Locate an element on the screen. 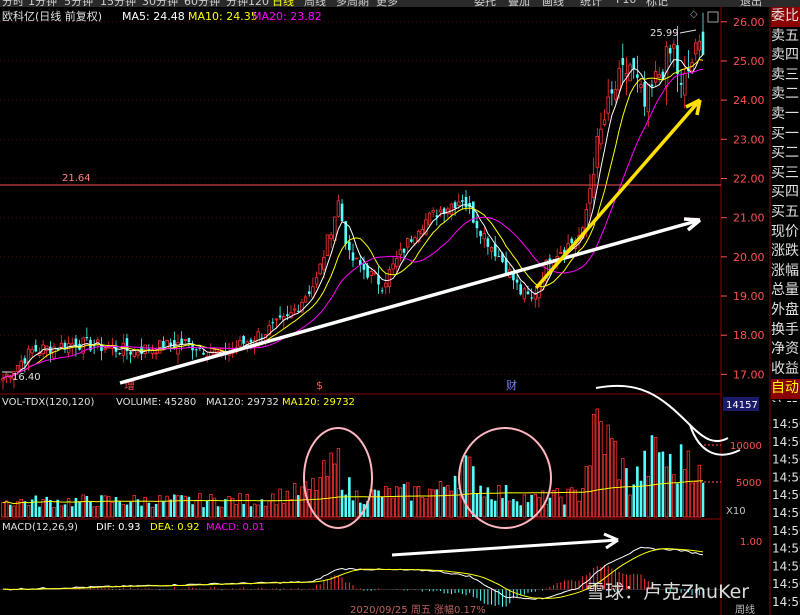 The image size is (800, 615). quote-field-17: 净资 is located at coordinates (785, 350).